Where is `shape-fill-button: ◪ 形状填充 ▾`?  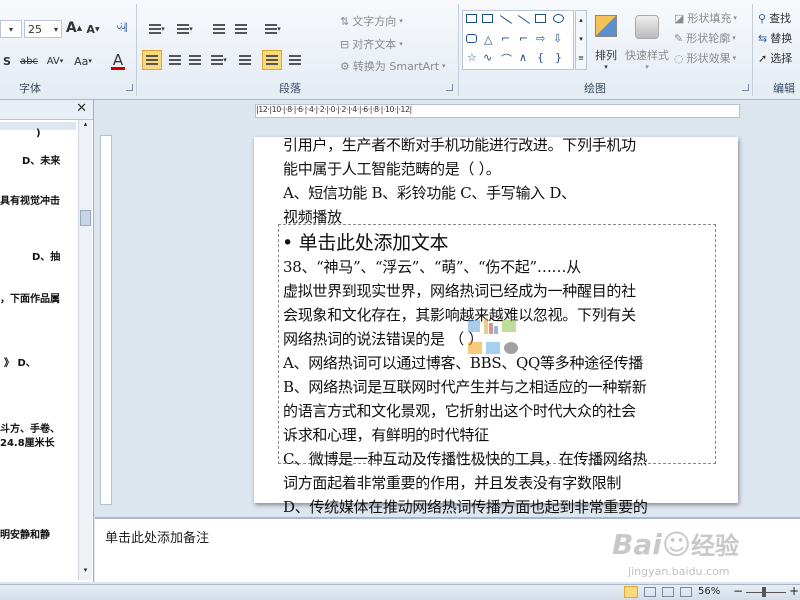
shape-fill-button: ◪ 形状填充 ▾ is located at coordinates (711, 18).